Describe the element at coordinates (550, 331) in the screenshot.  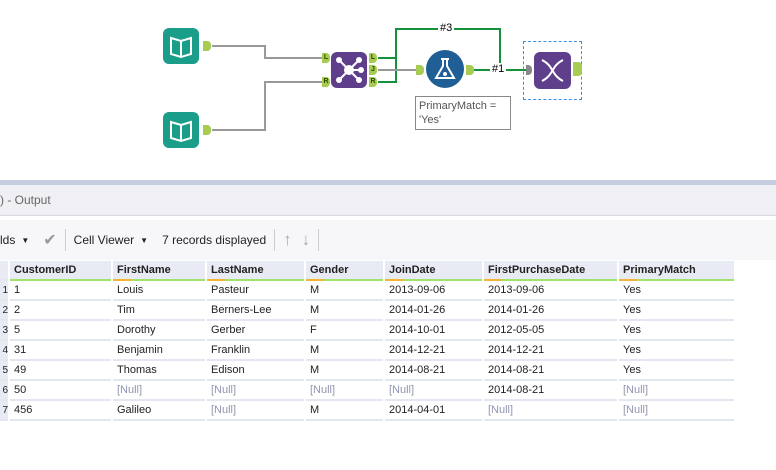
I see `table-cell: 2012-05-05` at that location.